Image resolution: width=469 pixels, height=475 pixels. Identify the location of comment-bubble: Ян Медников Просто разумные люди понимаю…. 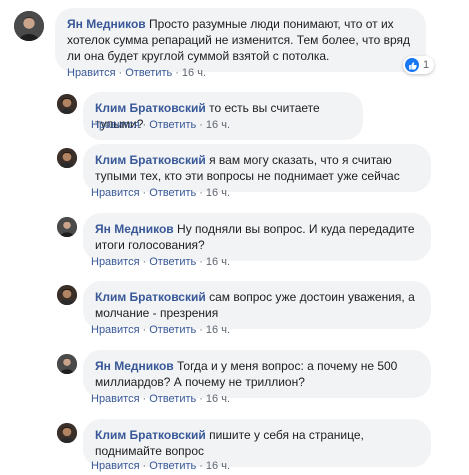
(240, 40).